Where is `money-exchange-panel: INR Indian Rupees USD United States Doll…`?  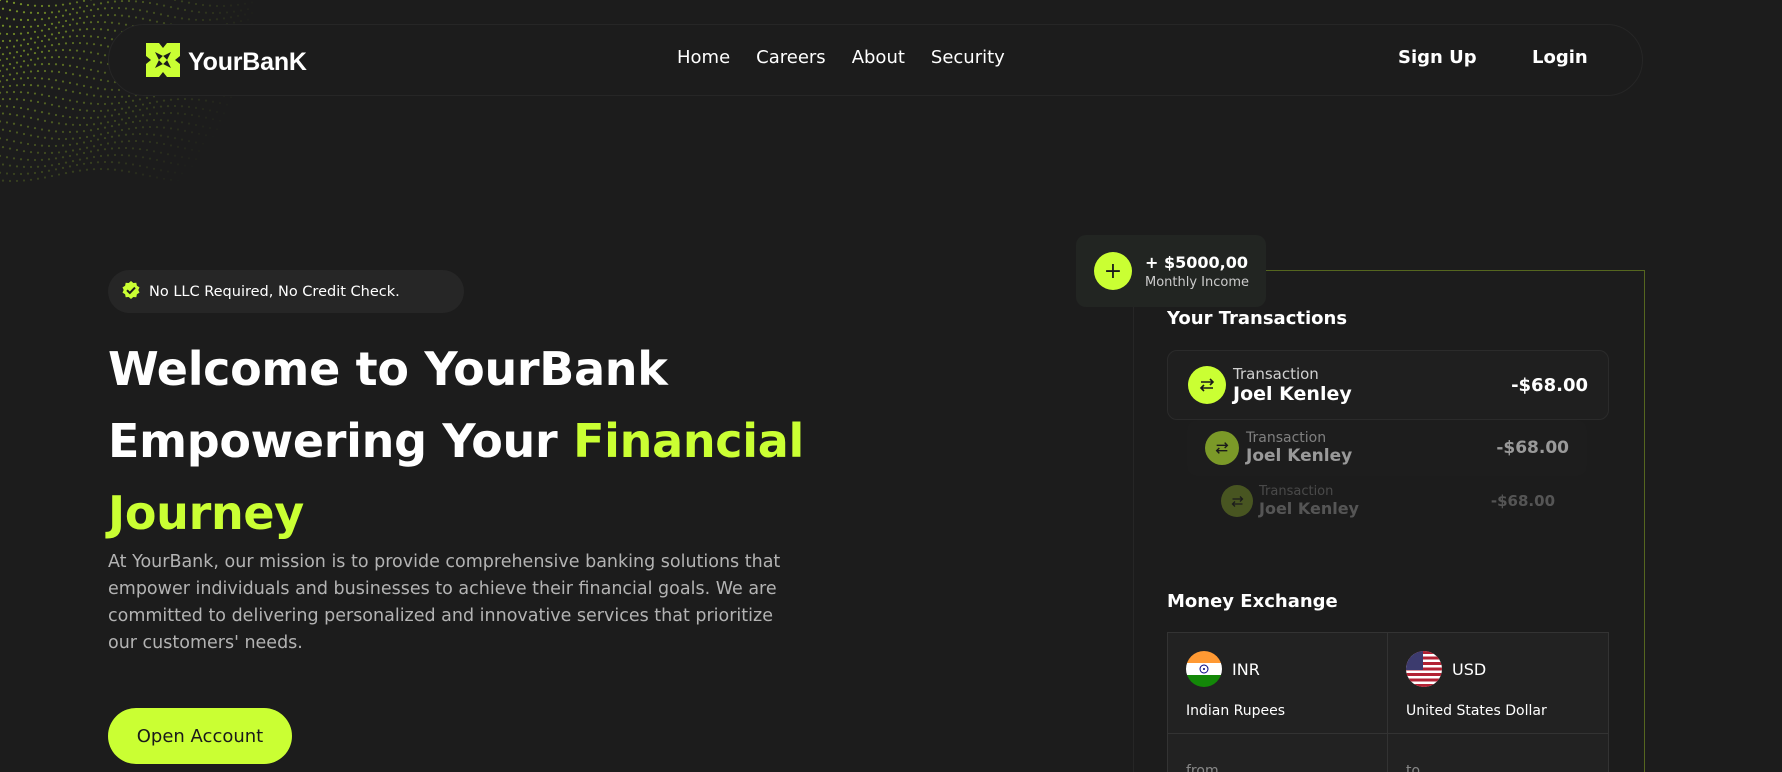
money-exchange-panel: INR Indian Rupees USD United States Doll… is located at coordinates (1388, 702).